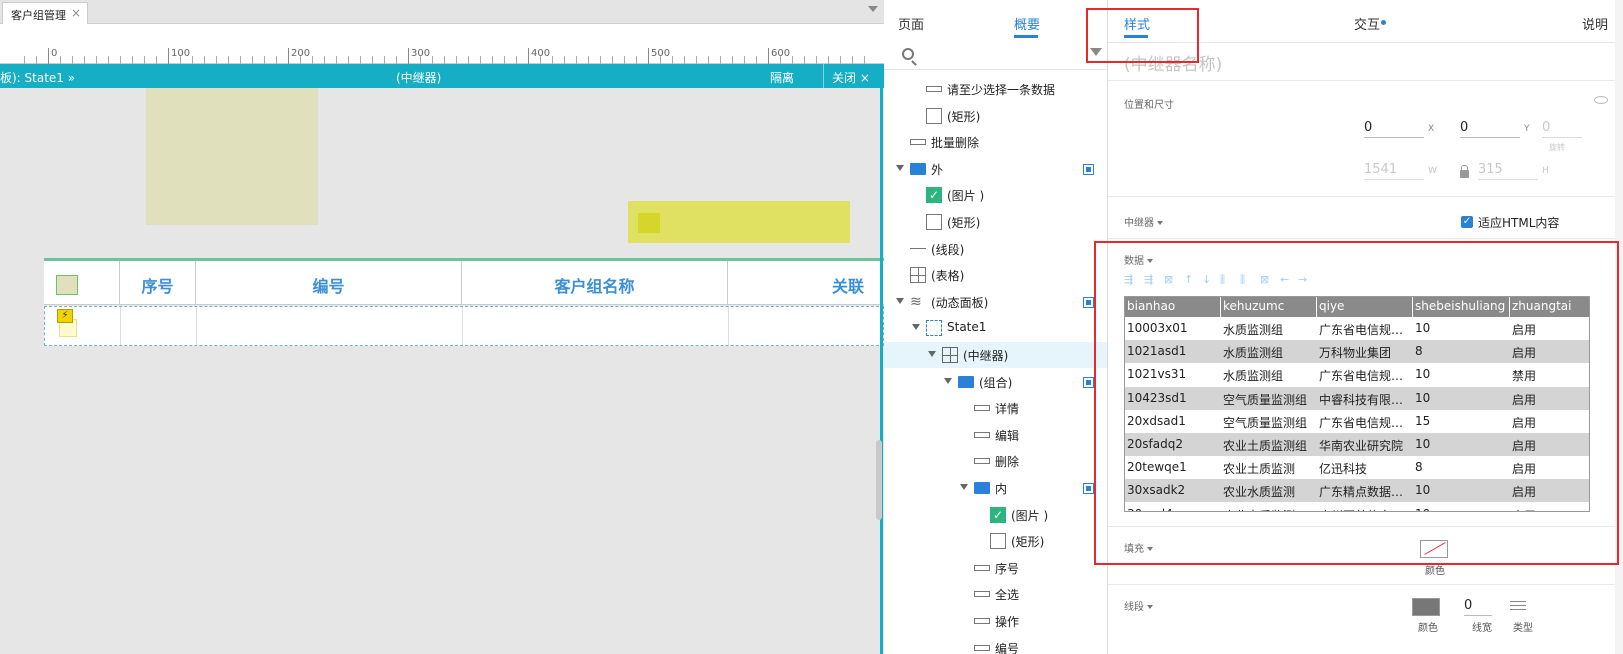 The height and width of the screenshot is (654, 1623). Describe the element at coordinates (918, 275) in the screenshot. I see `table-icon` at that location.